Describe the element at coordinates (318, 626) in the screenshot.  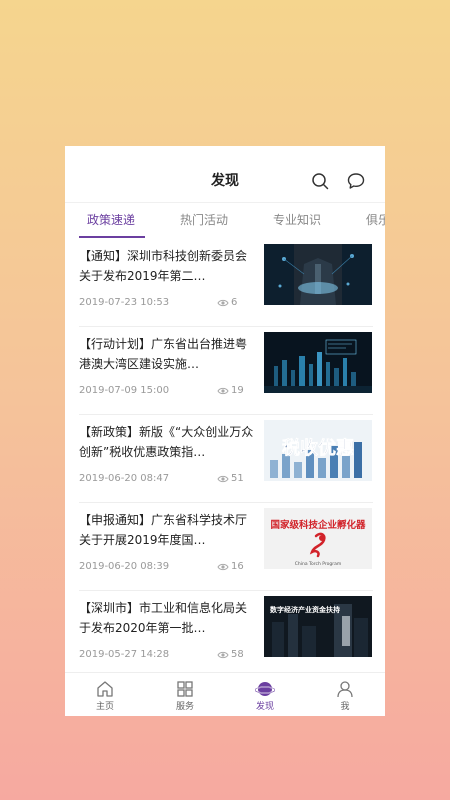
I see `article-thumbnail: 数字经济产业资金扶持` at that location.